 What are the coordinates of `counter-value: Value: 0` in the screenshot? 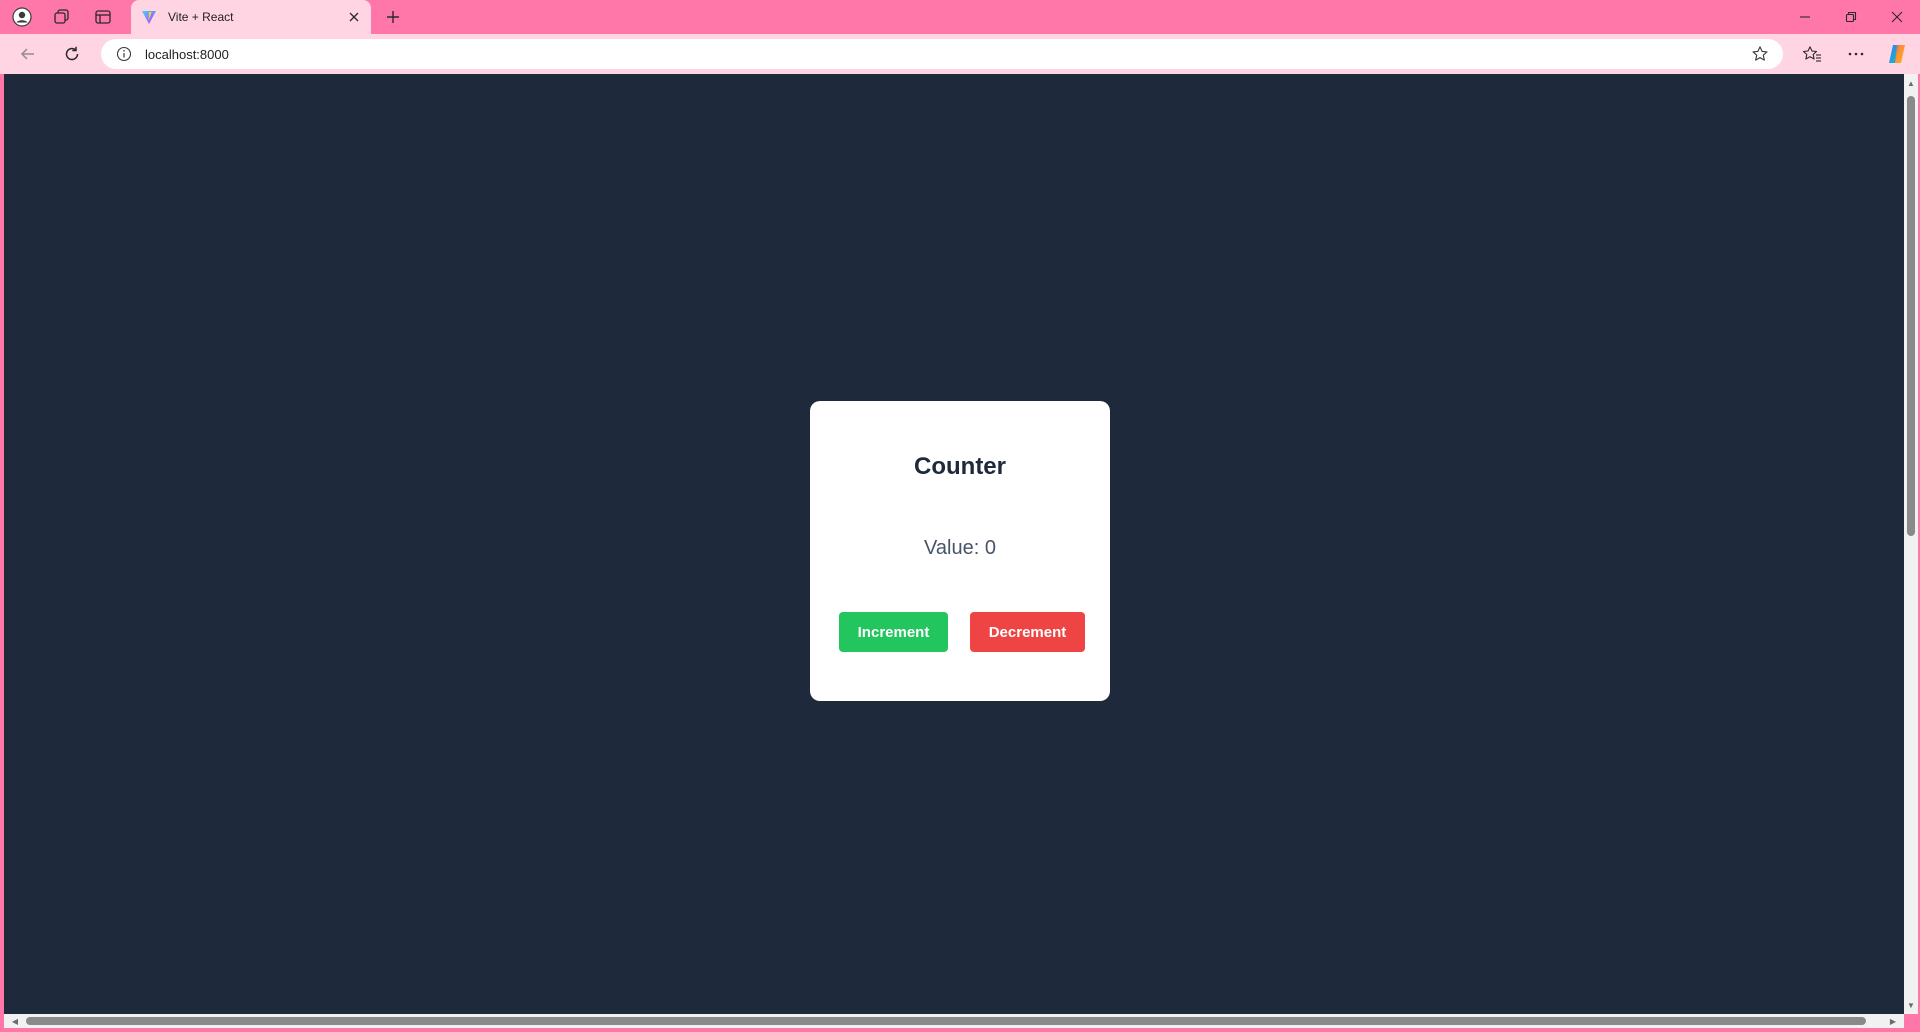 It's located at (960, 548).